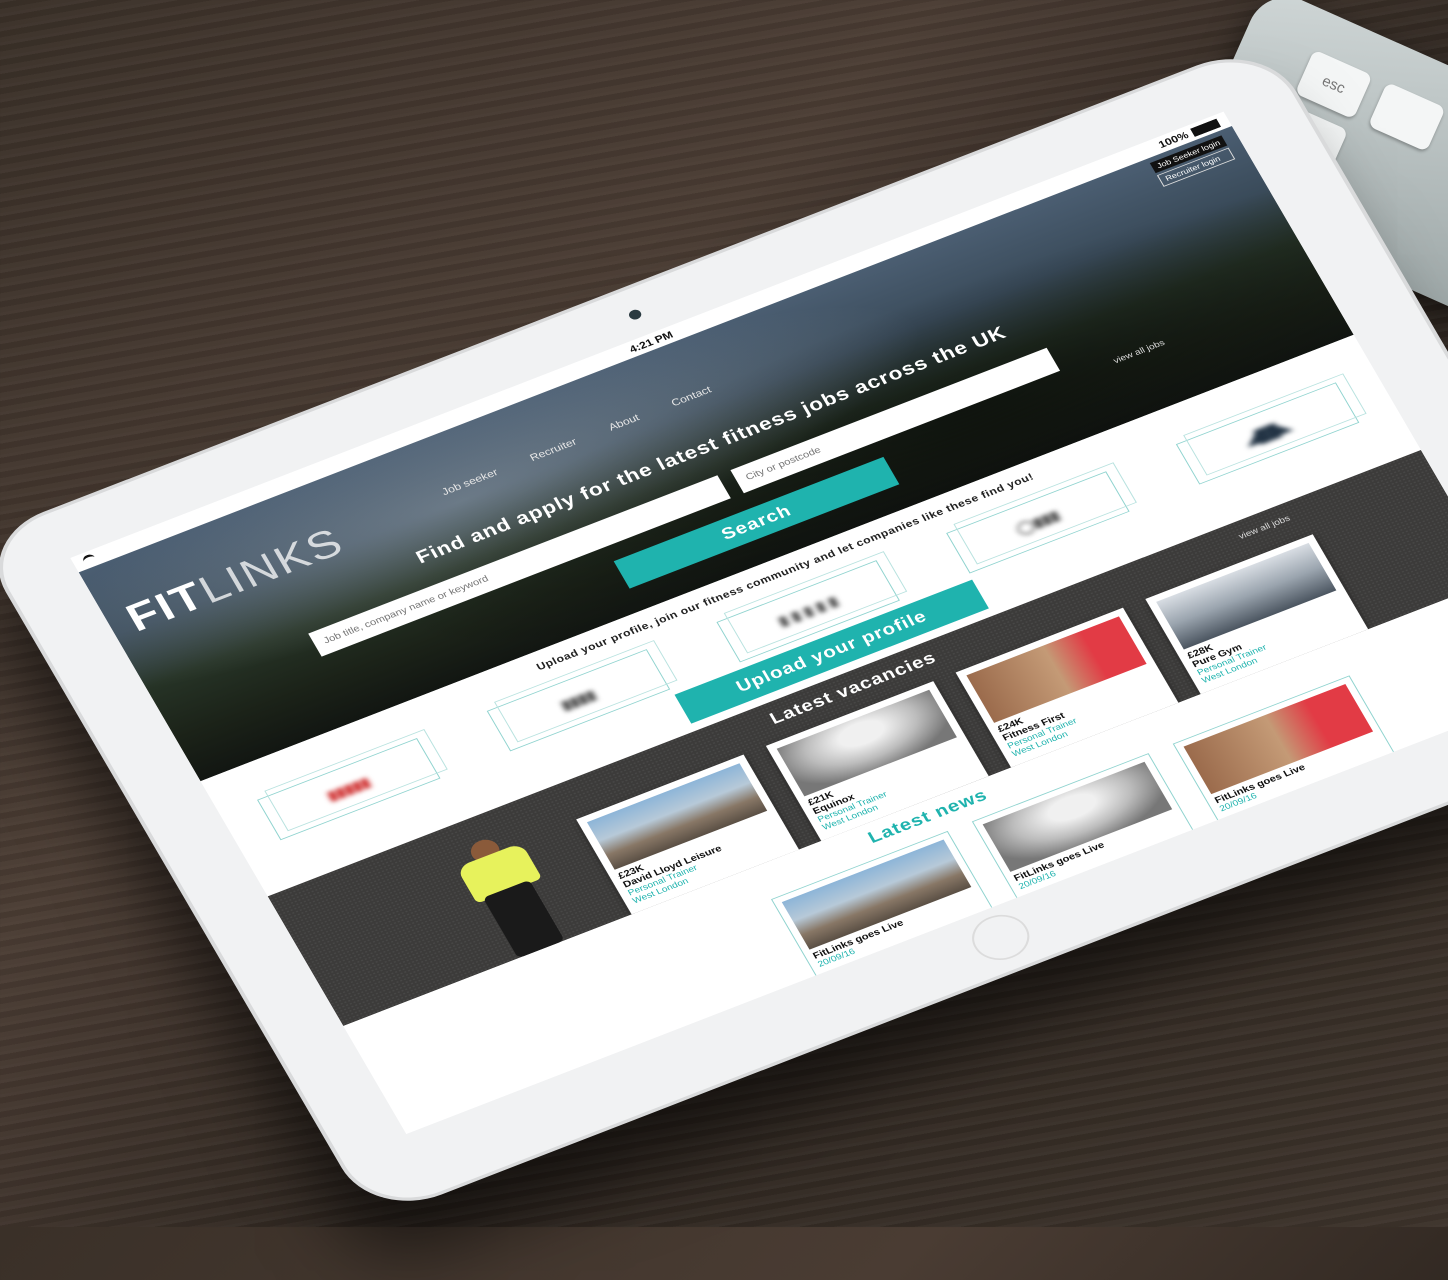 The height and width of the screenshot is (1280, 1448). Describe the element at coordinates (553, 450) in the screenshot. I see `nav-recruiter: Recruiter` at that location.